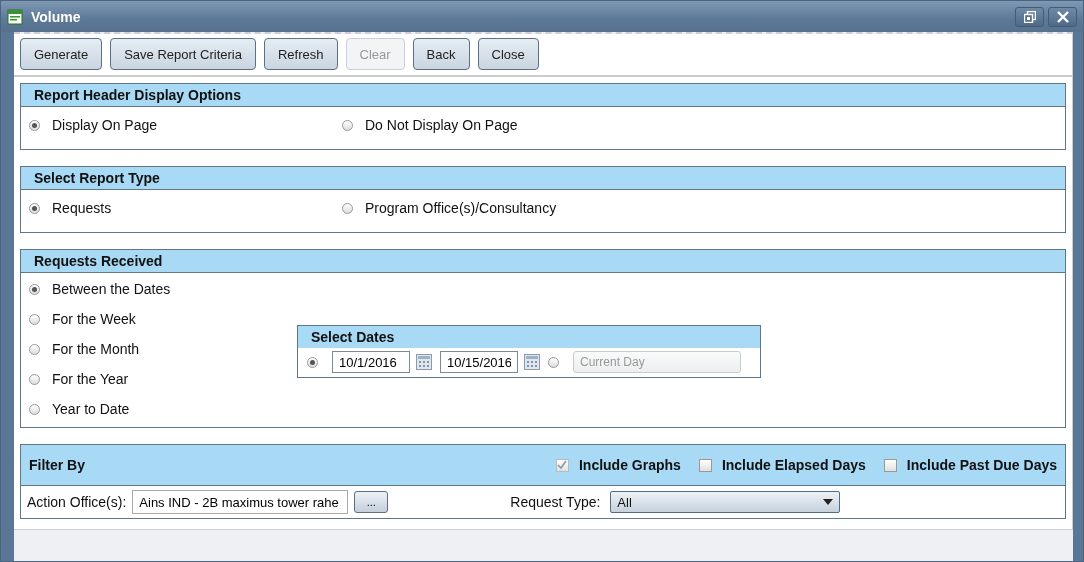 Image resolution: width=1084 pixels, height=562 pixels. I want to click on preset-value: Current Day, so click(612, 362).